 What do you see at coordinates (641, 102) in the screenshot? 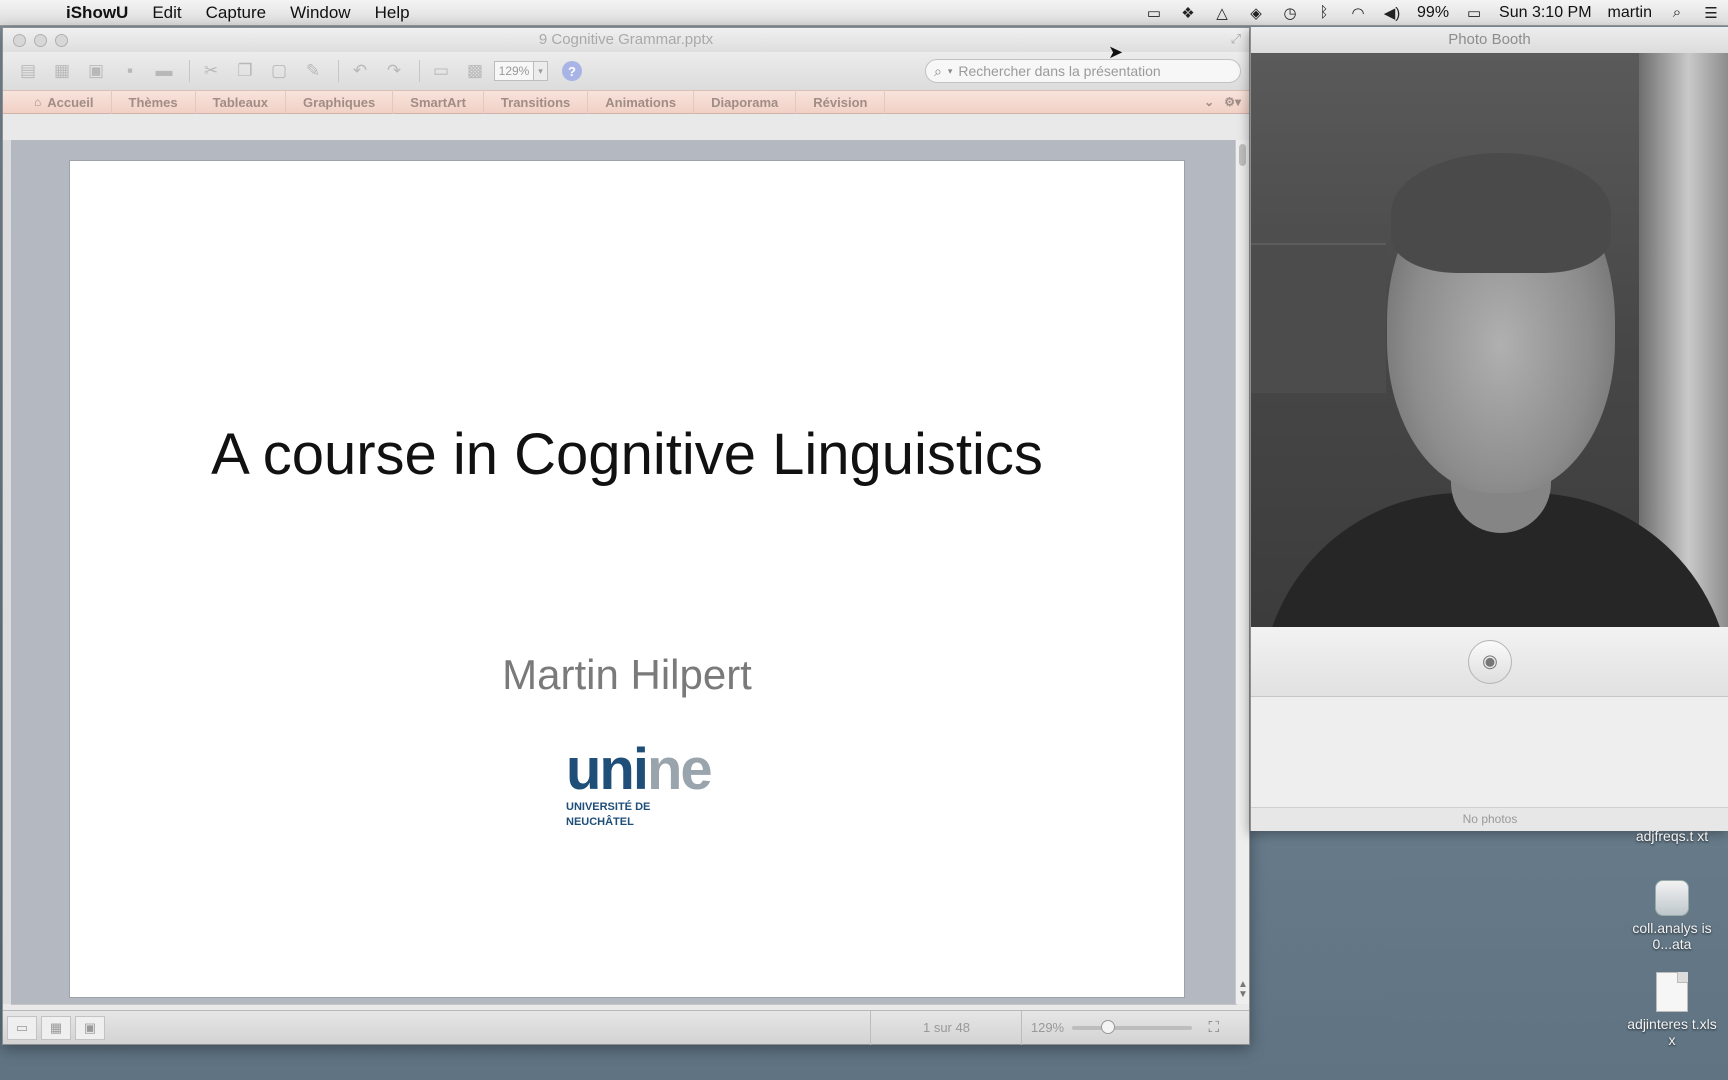
I see `tab-animations: Animations` at bounding box center [641, 102].